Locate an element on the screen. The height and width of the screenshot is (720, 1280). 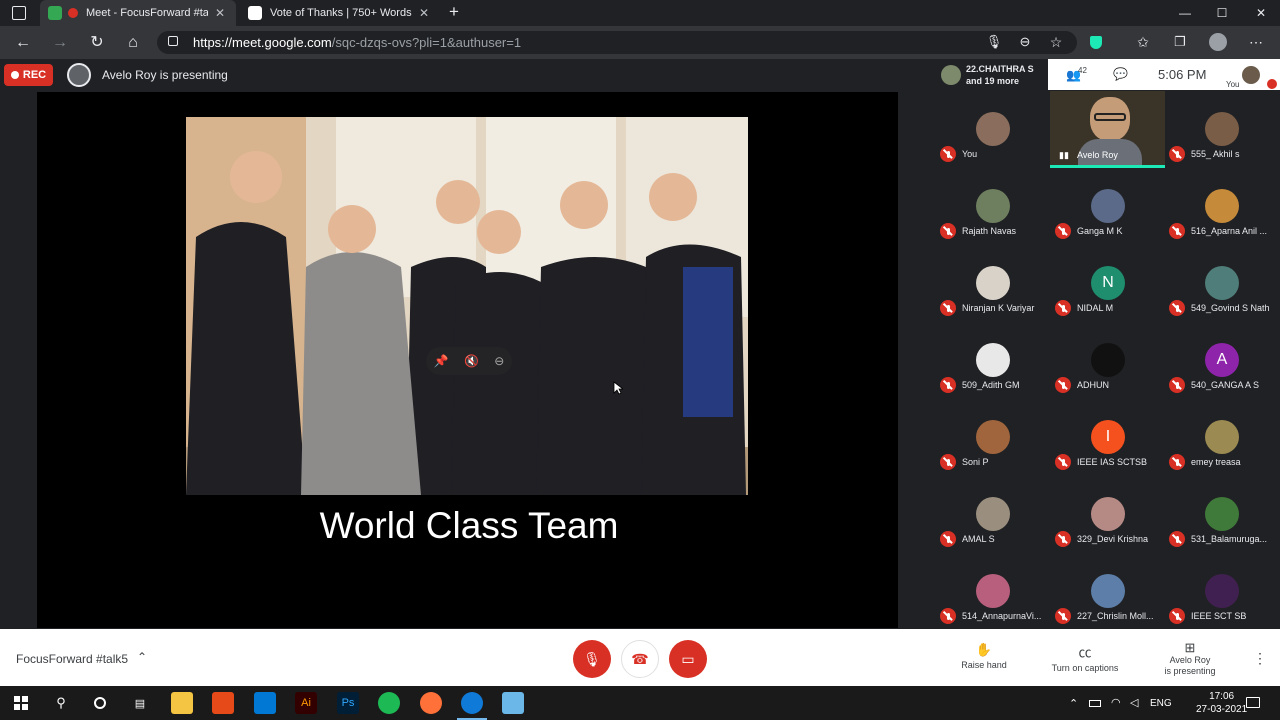
camera-off-icon: ▭ is located at coordinates (688, 658).